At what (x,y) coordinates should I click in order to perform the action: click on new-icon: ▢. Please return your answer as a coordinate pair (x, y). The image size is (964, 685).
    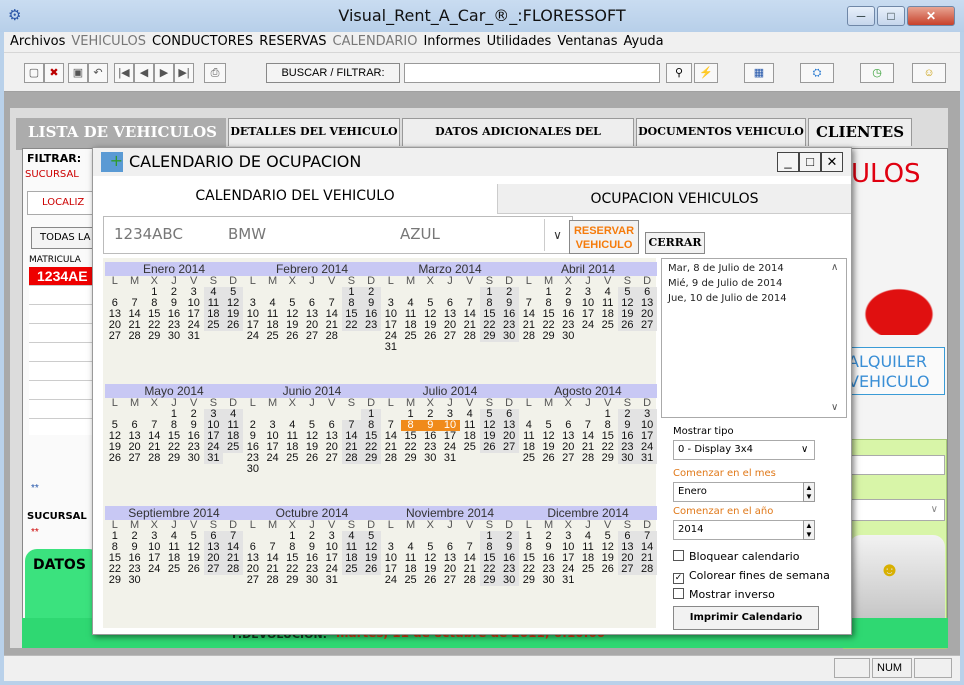
    Looking at the image, I should click on (34, 73).